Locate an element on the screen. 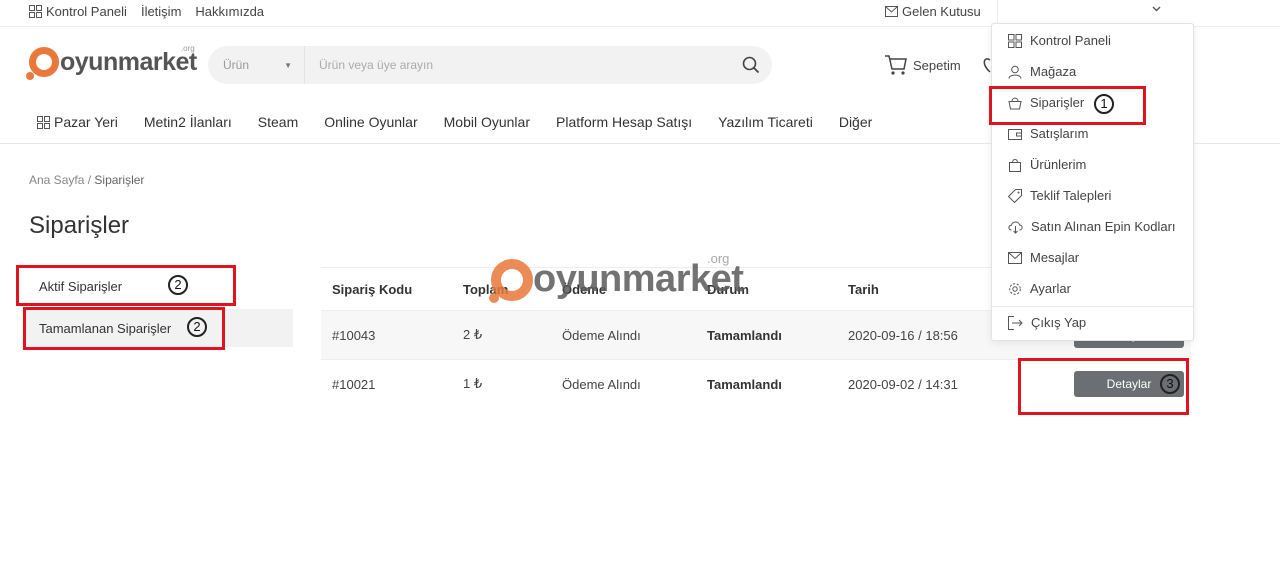  menu-item-label: Çıkış Yap is located at coordinates (1059, 322).